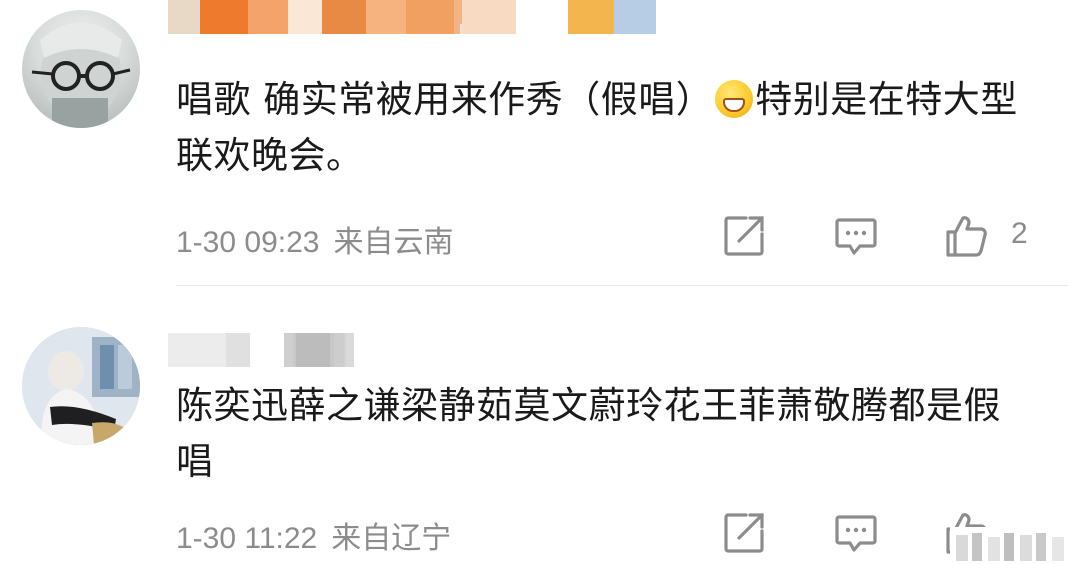 The height and width of the screenshot is (564, 1068). I want to click on thumbs-up-icon, so click(966, 236).